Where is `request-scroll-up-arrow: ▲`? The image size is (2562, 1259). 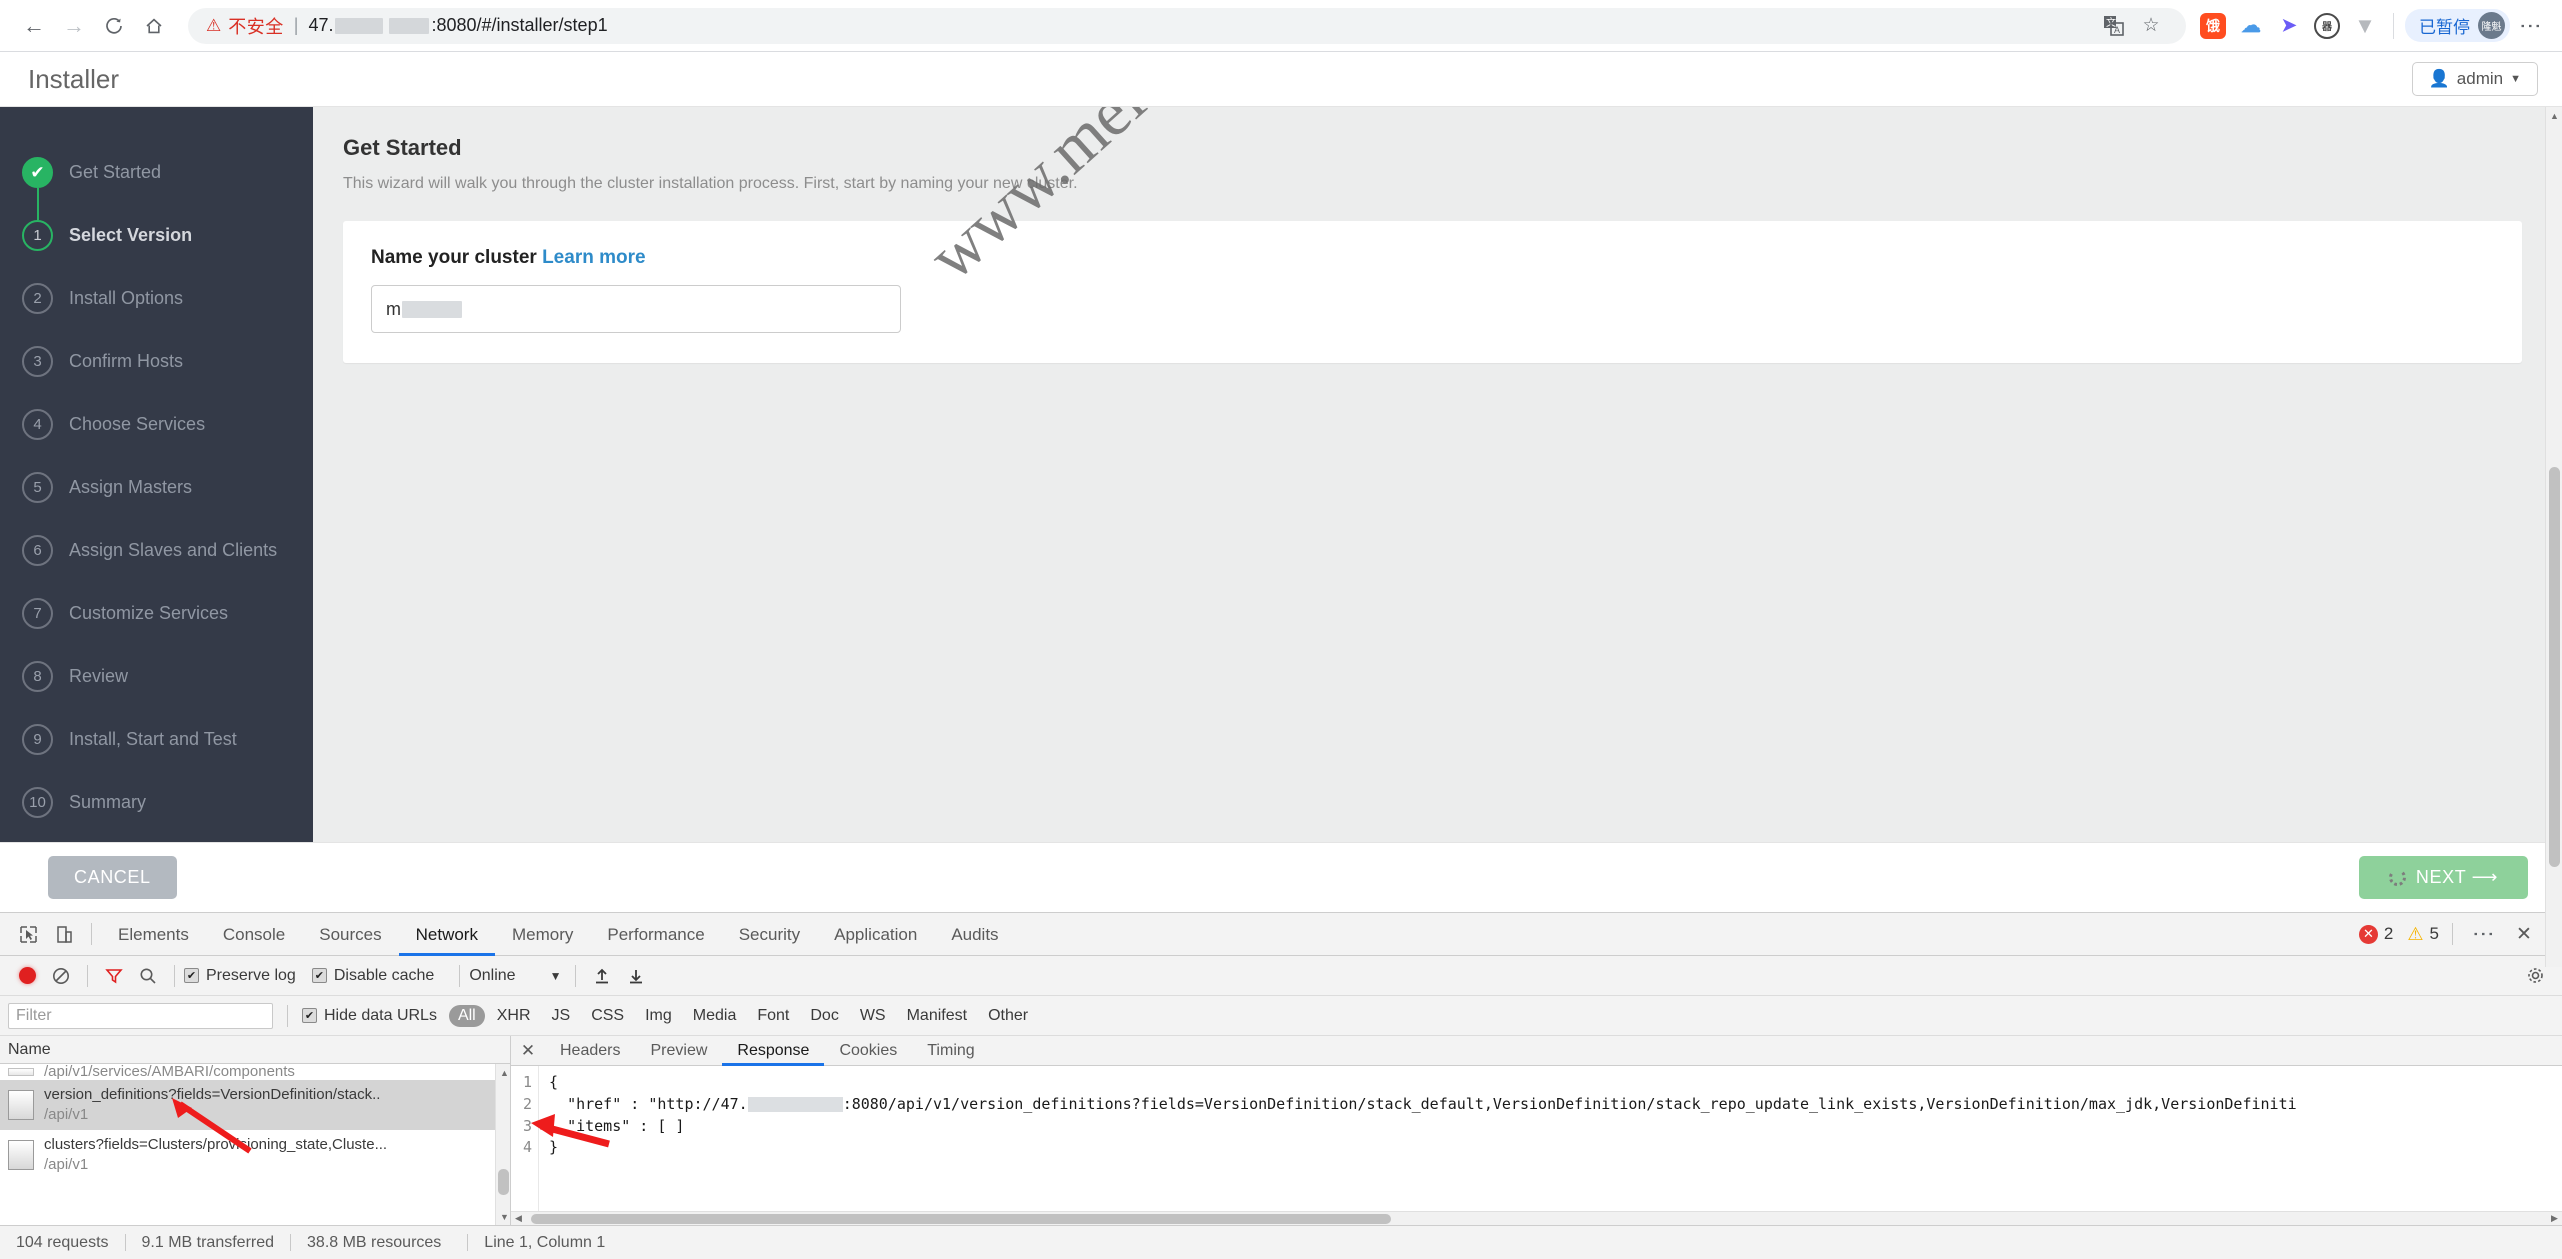 request-scroll-up-arrow: ▲ is located at coordinates (503, 1072).